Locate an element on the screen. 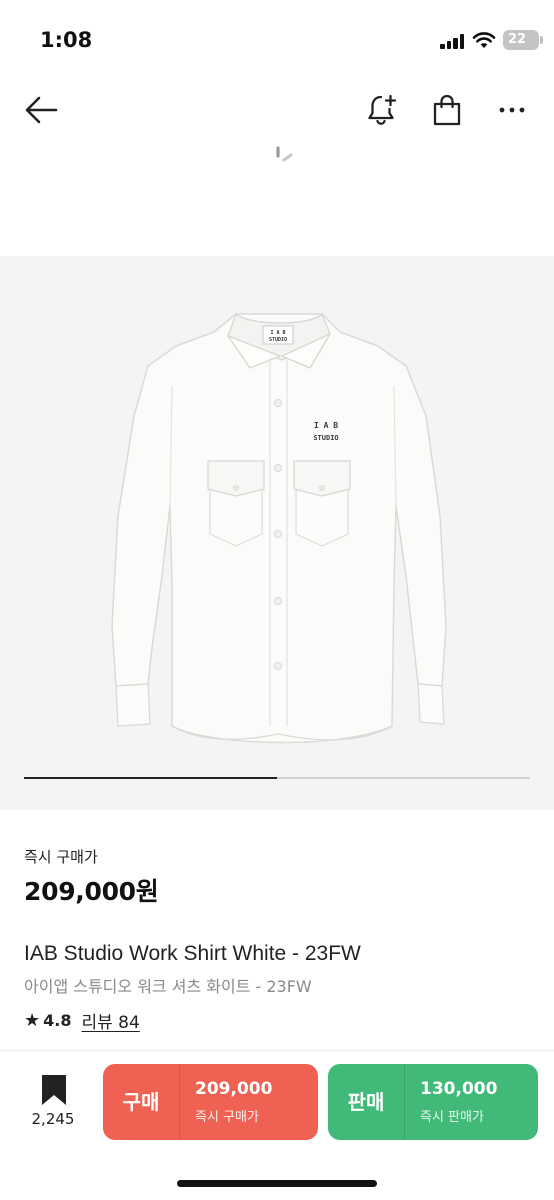  sell-button: 판매 130,000 즉시 판매가 is located at coordinates (433, 1102).